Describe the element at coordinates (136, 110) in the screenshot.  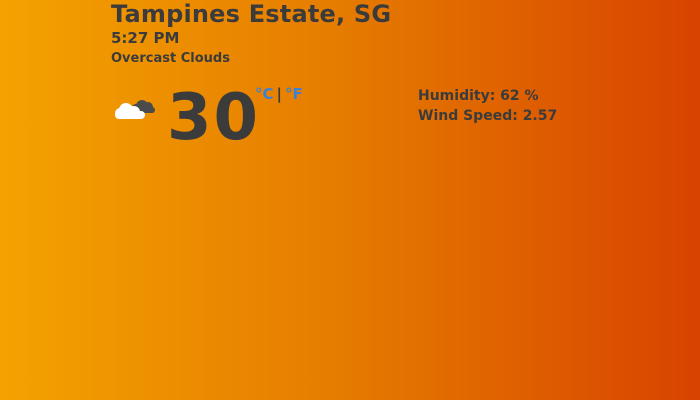
I see `overcast-clouds-icon` at that location.